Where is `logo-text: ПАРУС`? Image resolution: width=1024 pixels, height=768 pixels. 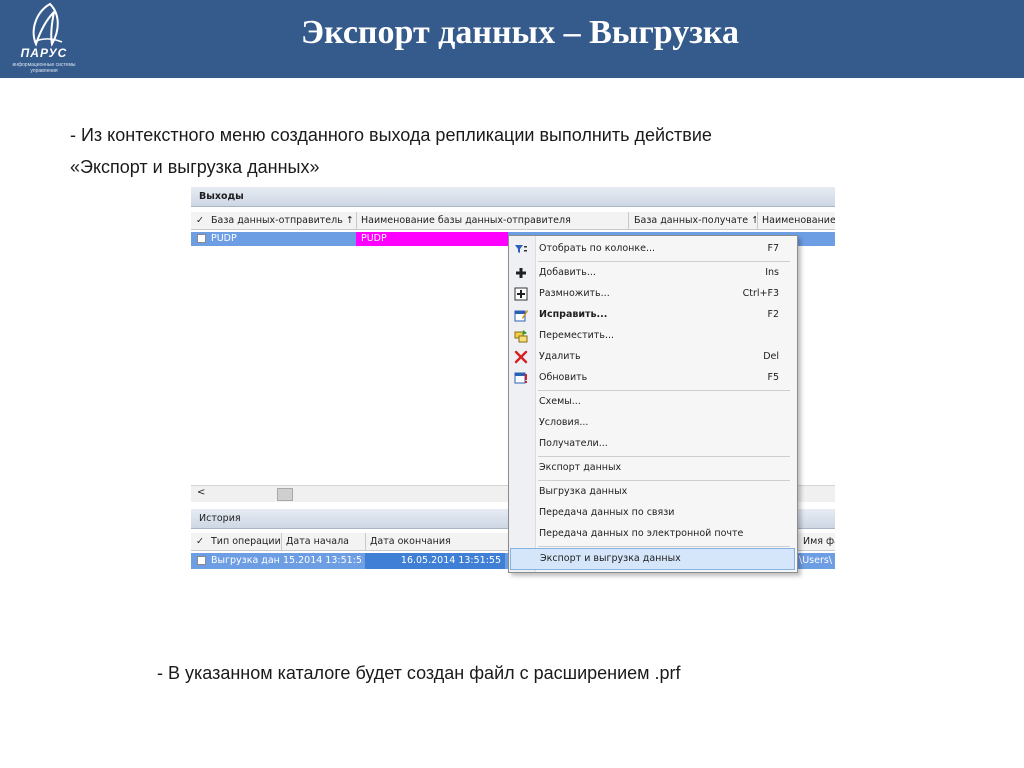
logo-text: ПАРУС is located at coordinates (44, 53).